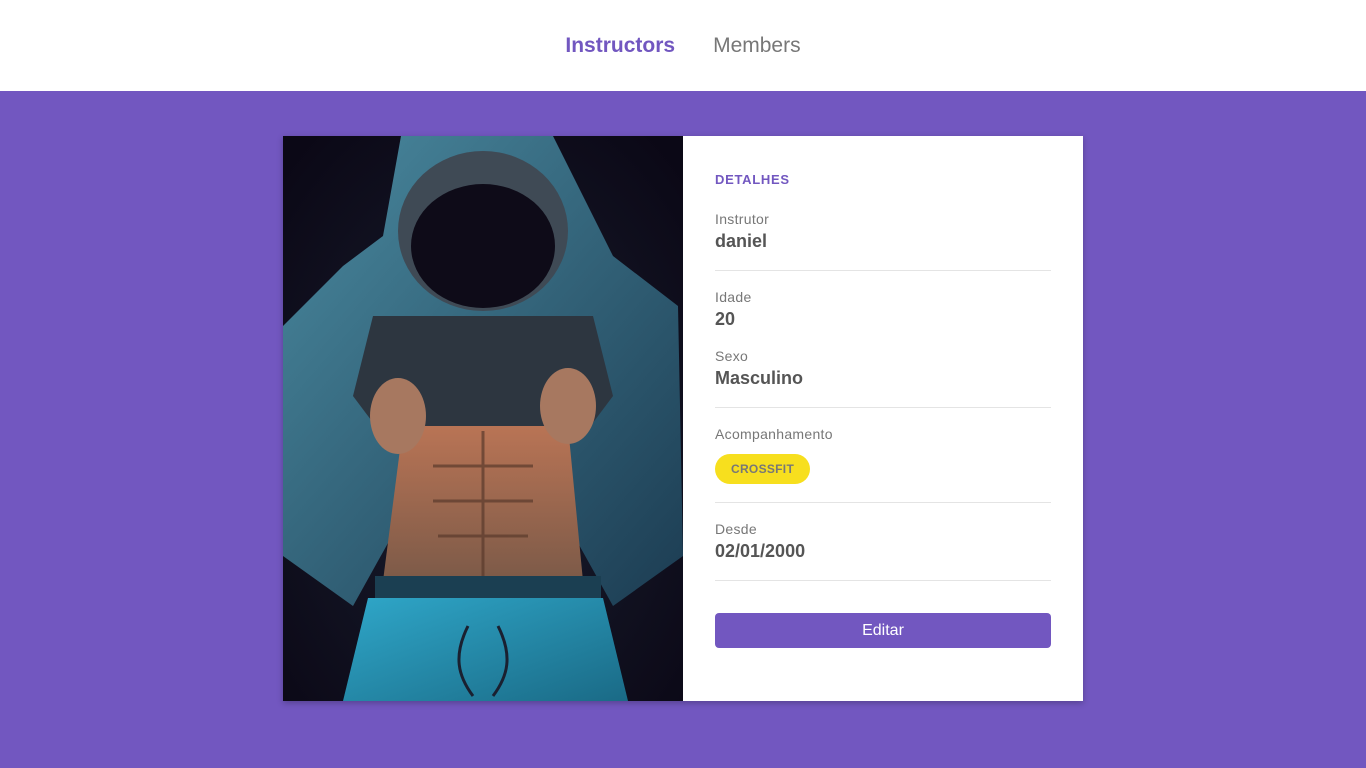 The width and height of the screenshot is (1366, 768). What do you see at coordinates (774, 434) in the screenshot?
I see `services-label: Acompanhamento` at bounding box center [774, 434].